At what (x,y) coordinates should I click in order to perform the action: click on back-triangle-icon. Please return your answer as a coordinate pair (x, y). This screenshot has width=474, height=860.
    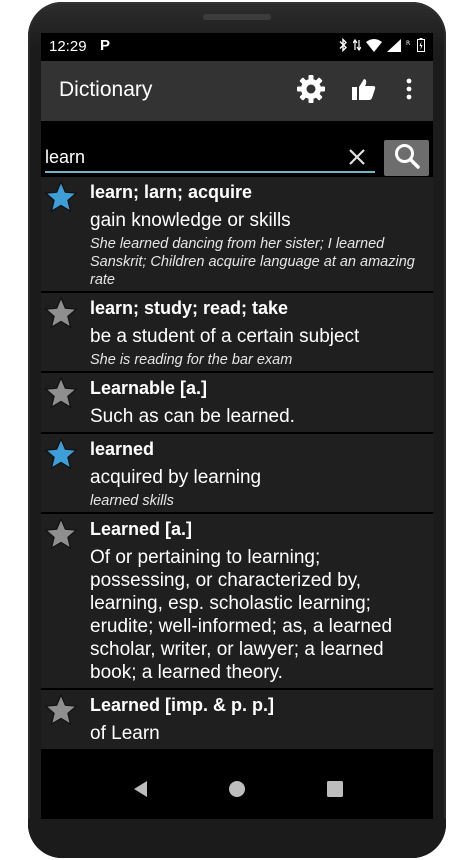
    Looking at the image, I should click on (141, 791).